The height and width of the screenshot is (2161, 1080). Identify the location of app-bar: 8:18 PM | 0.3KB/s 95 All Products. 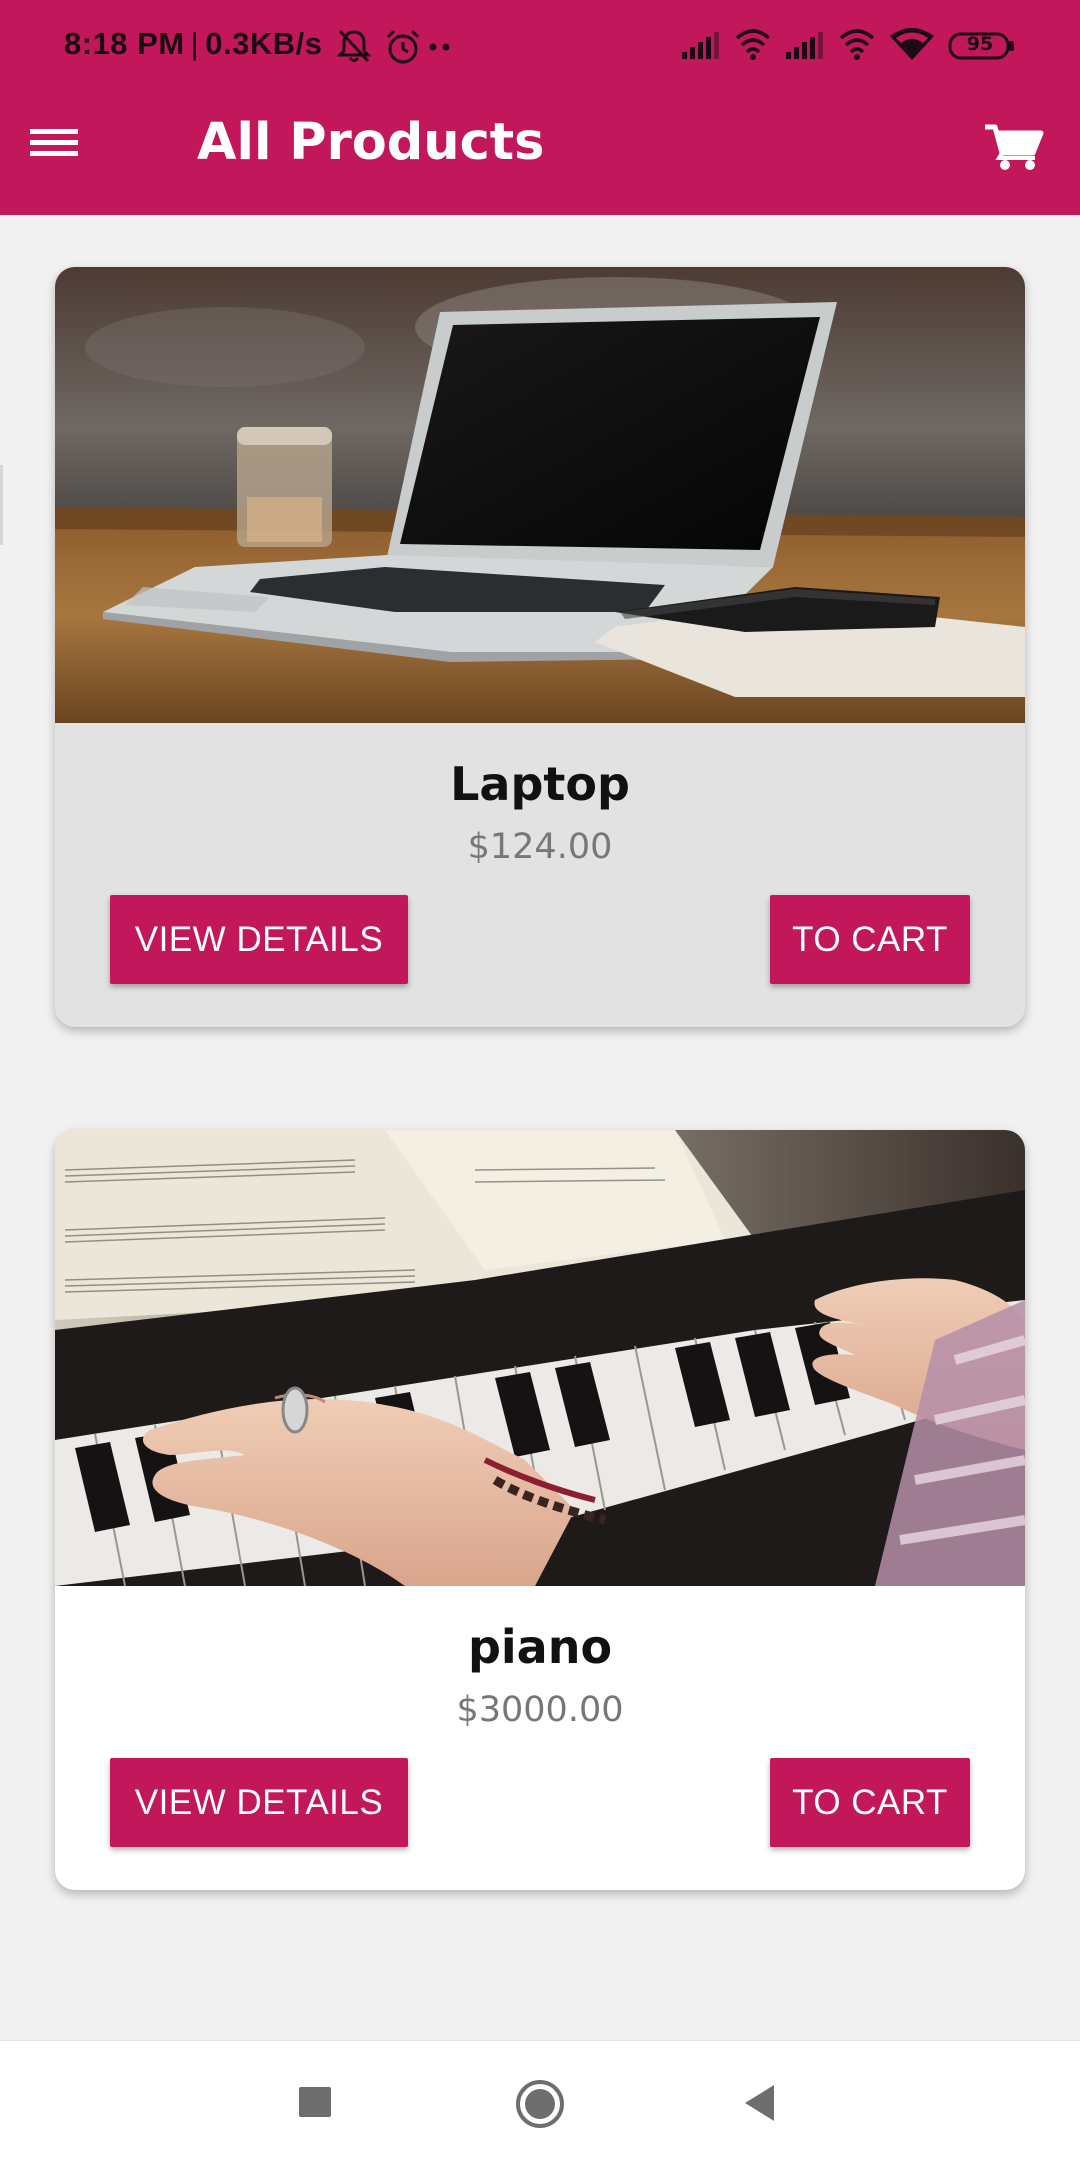
(540, 107).